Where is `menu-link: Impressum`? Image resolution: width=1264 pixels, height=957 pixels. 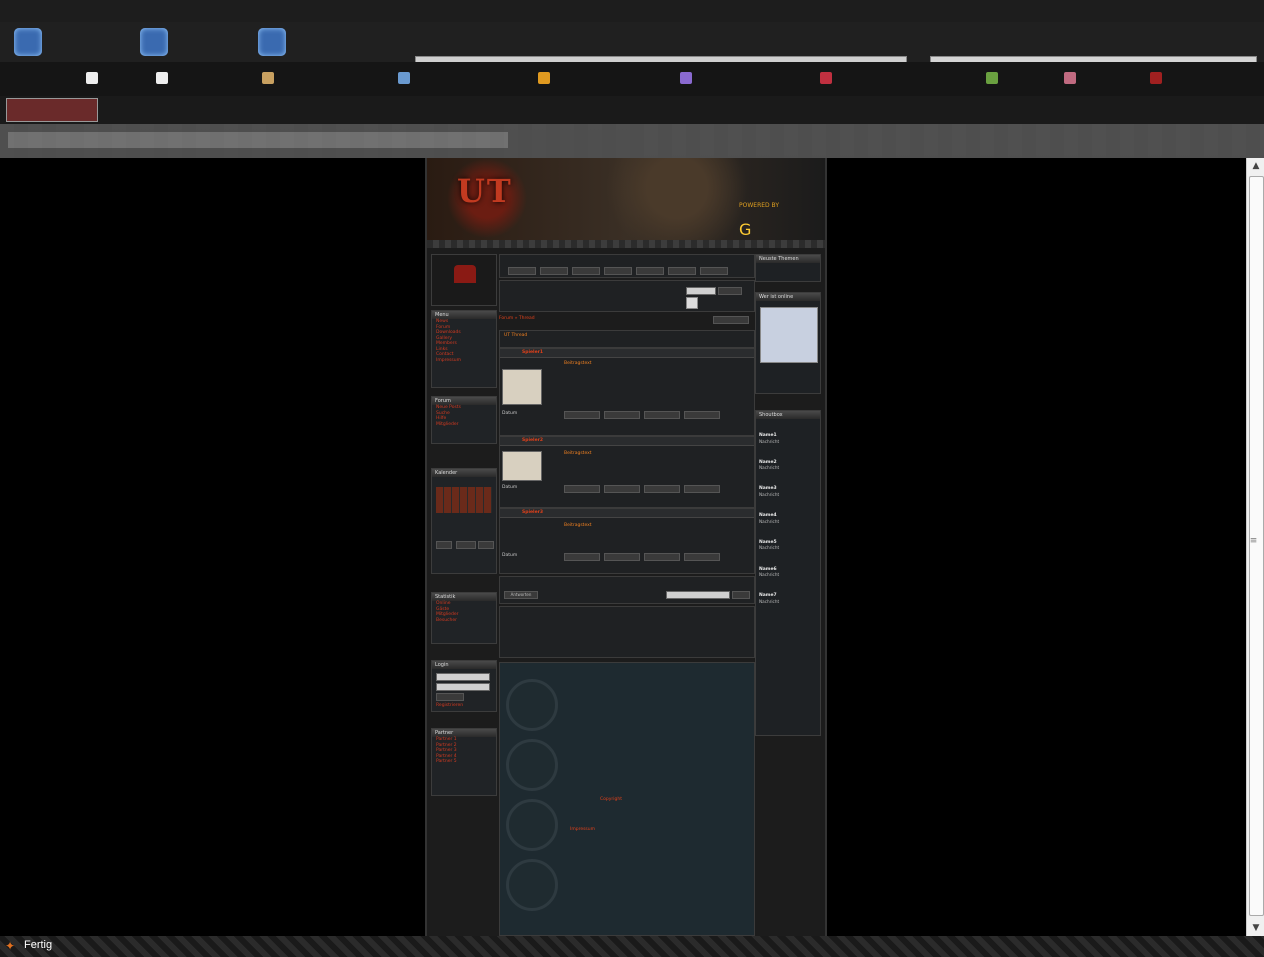
menu-link: Impressum is located at coordinates (464, 361).